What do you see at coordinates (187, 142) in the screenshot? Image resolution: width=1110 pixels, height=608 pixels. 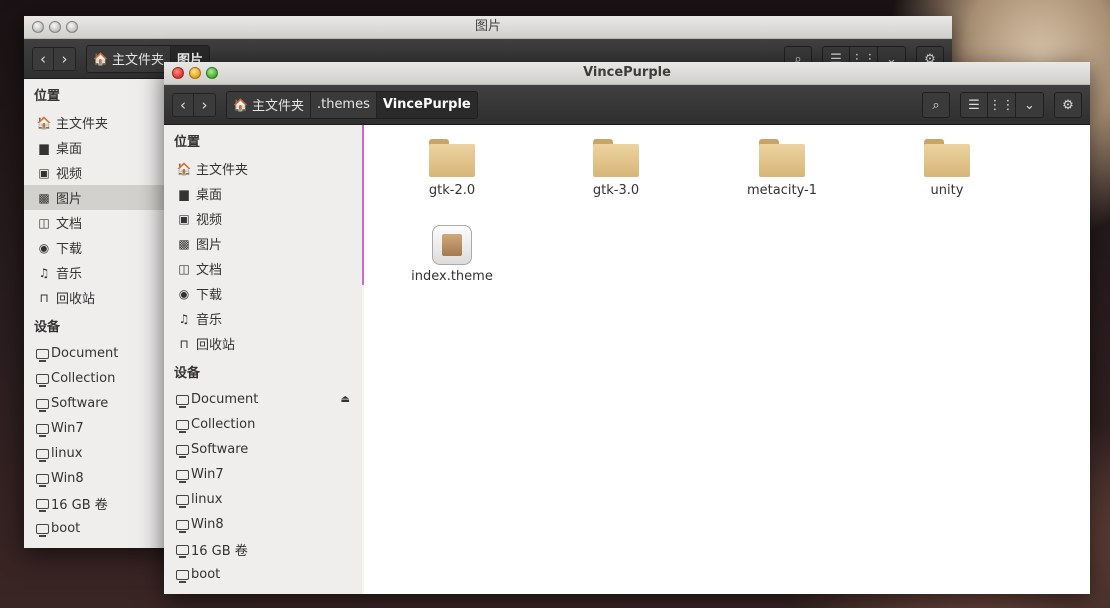 I see `places-header: 位置` at bounding box center [187, 142].